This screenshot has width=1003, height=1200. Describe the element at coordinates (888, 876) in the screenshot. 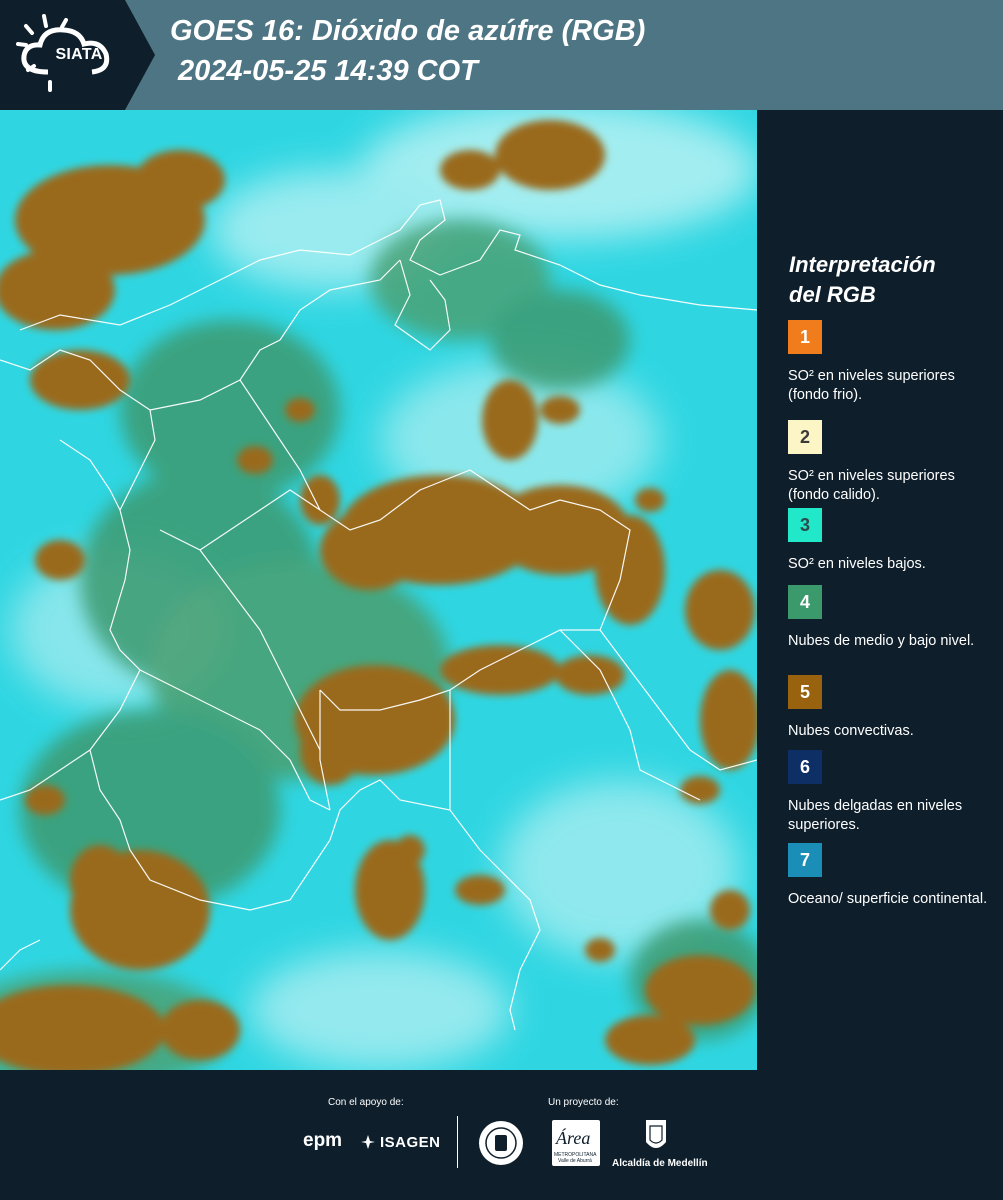

I see `legend-item-7: 7 Oceano/ superficie continental.` at that location.